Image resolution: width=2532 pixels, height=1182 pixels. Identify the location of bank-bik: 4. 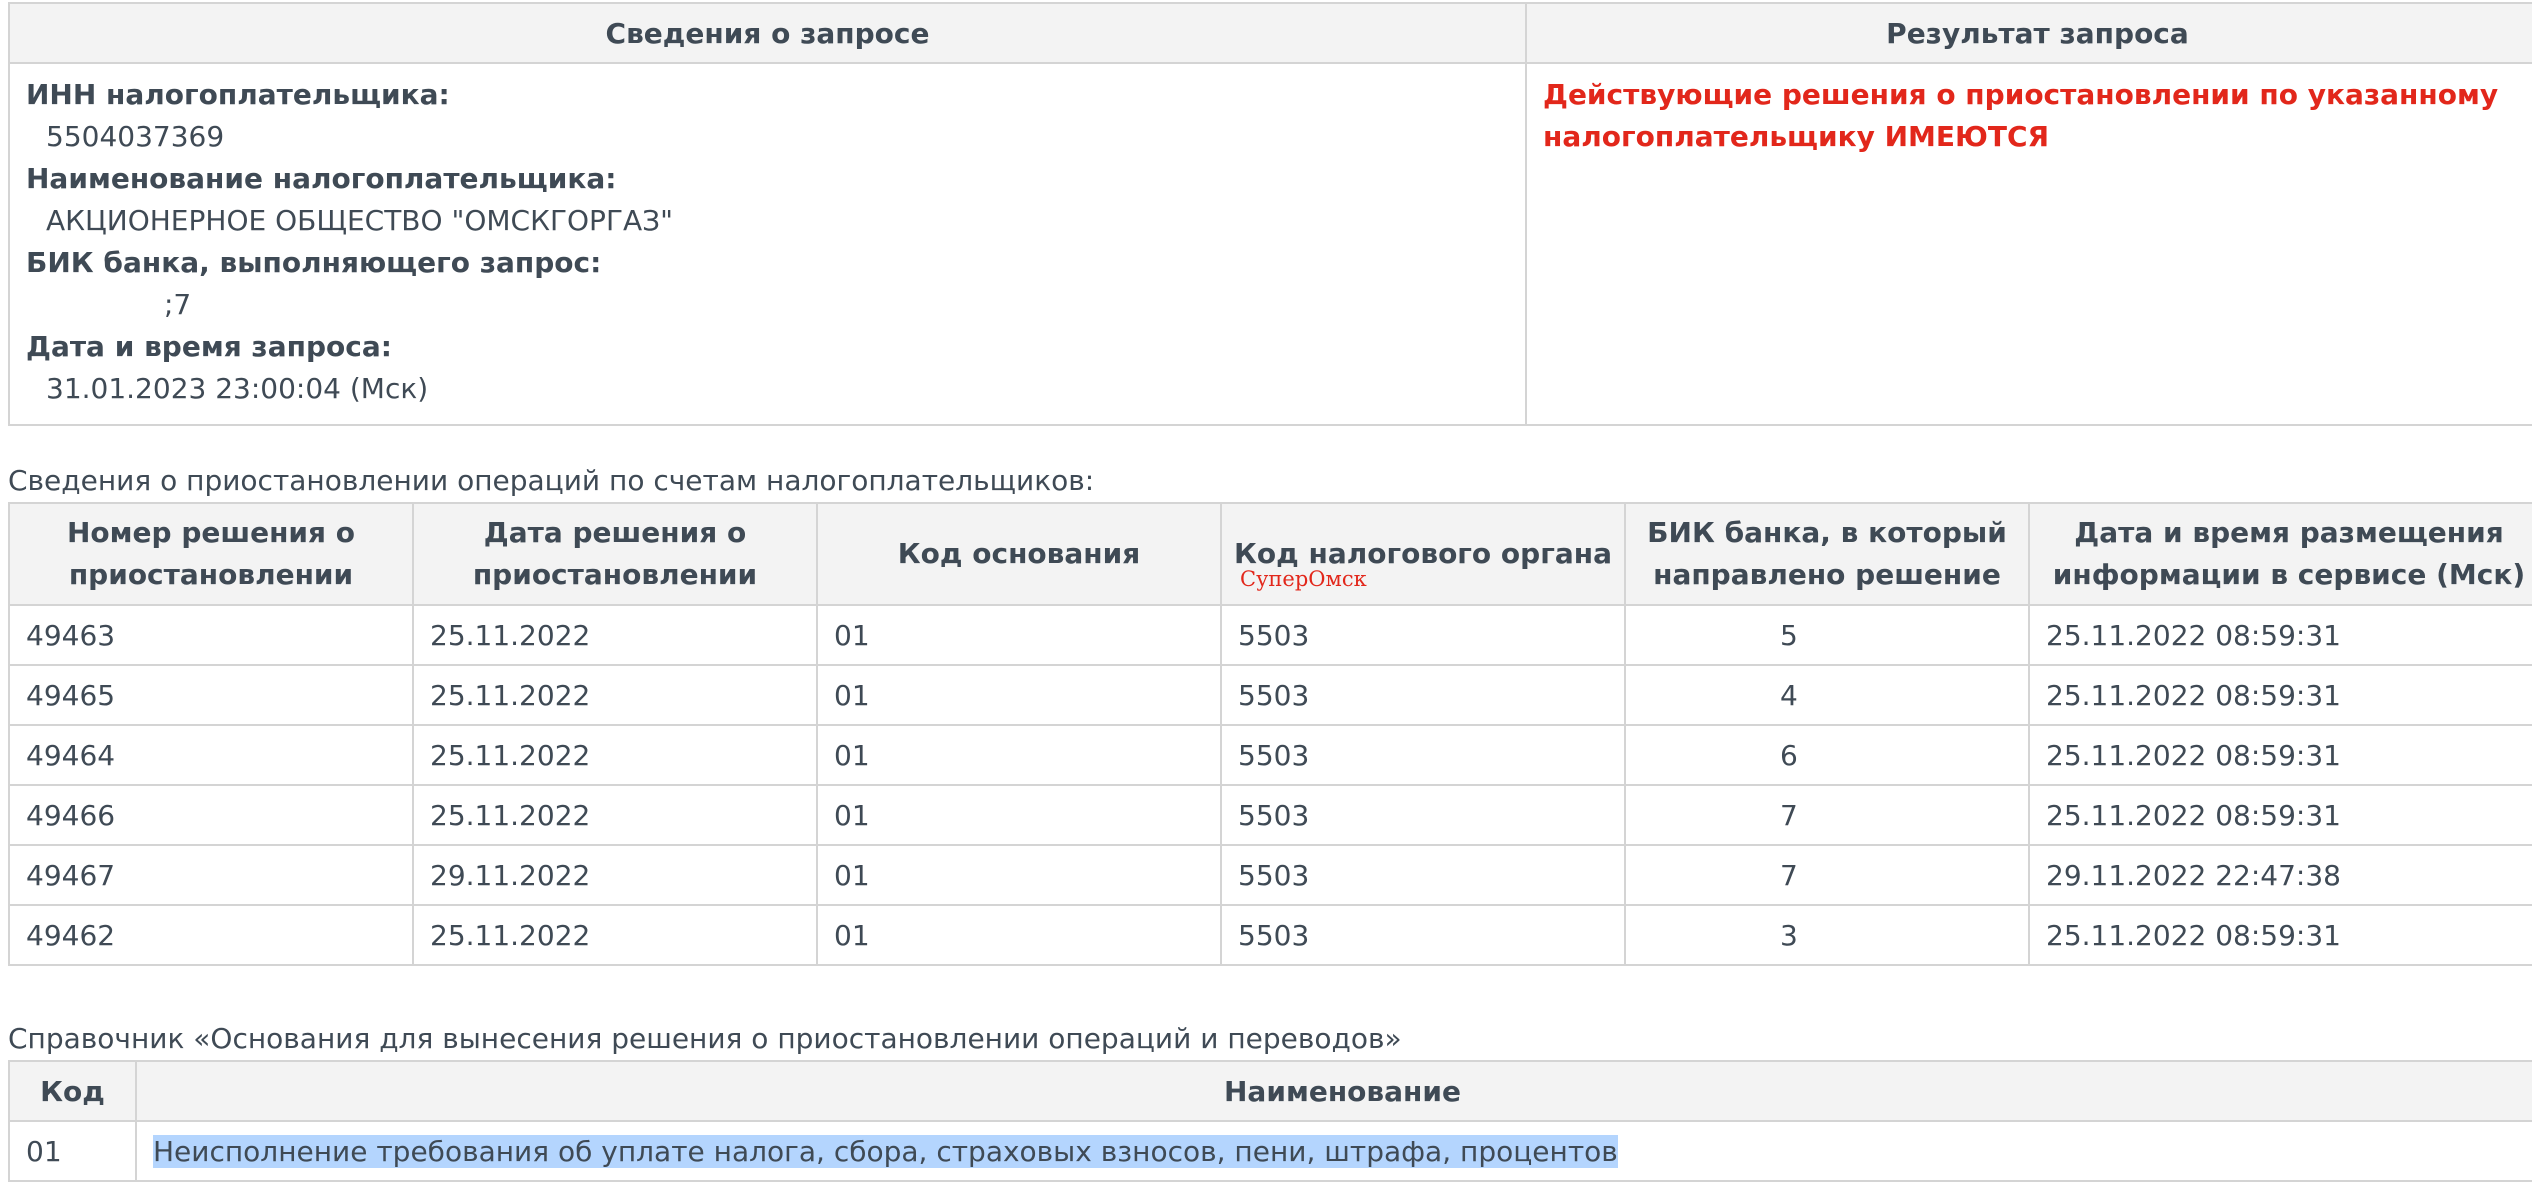
(1827, 695).